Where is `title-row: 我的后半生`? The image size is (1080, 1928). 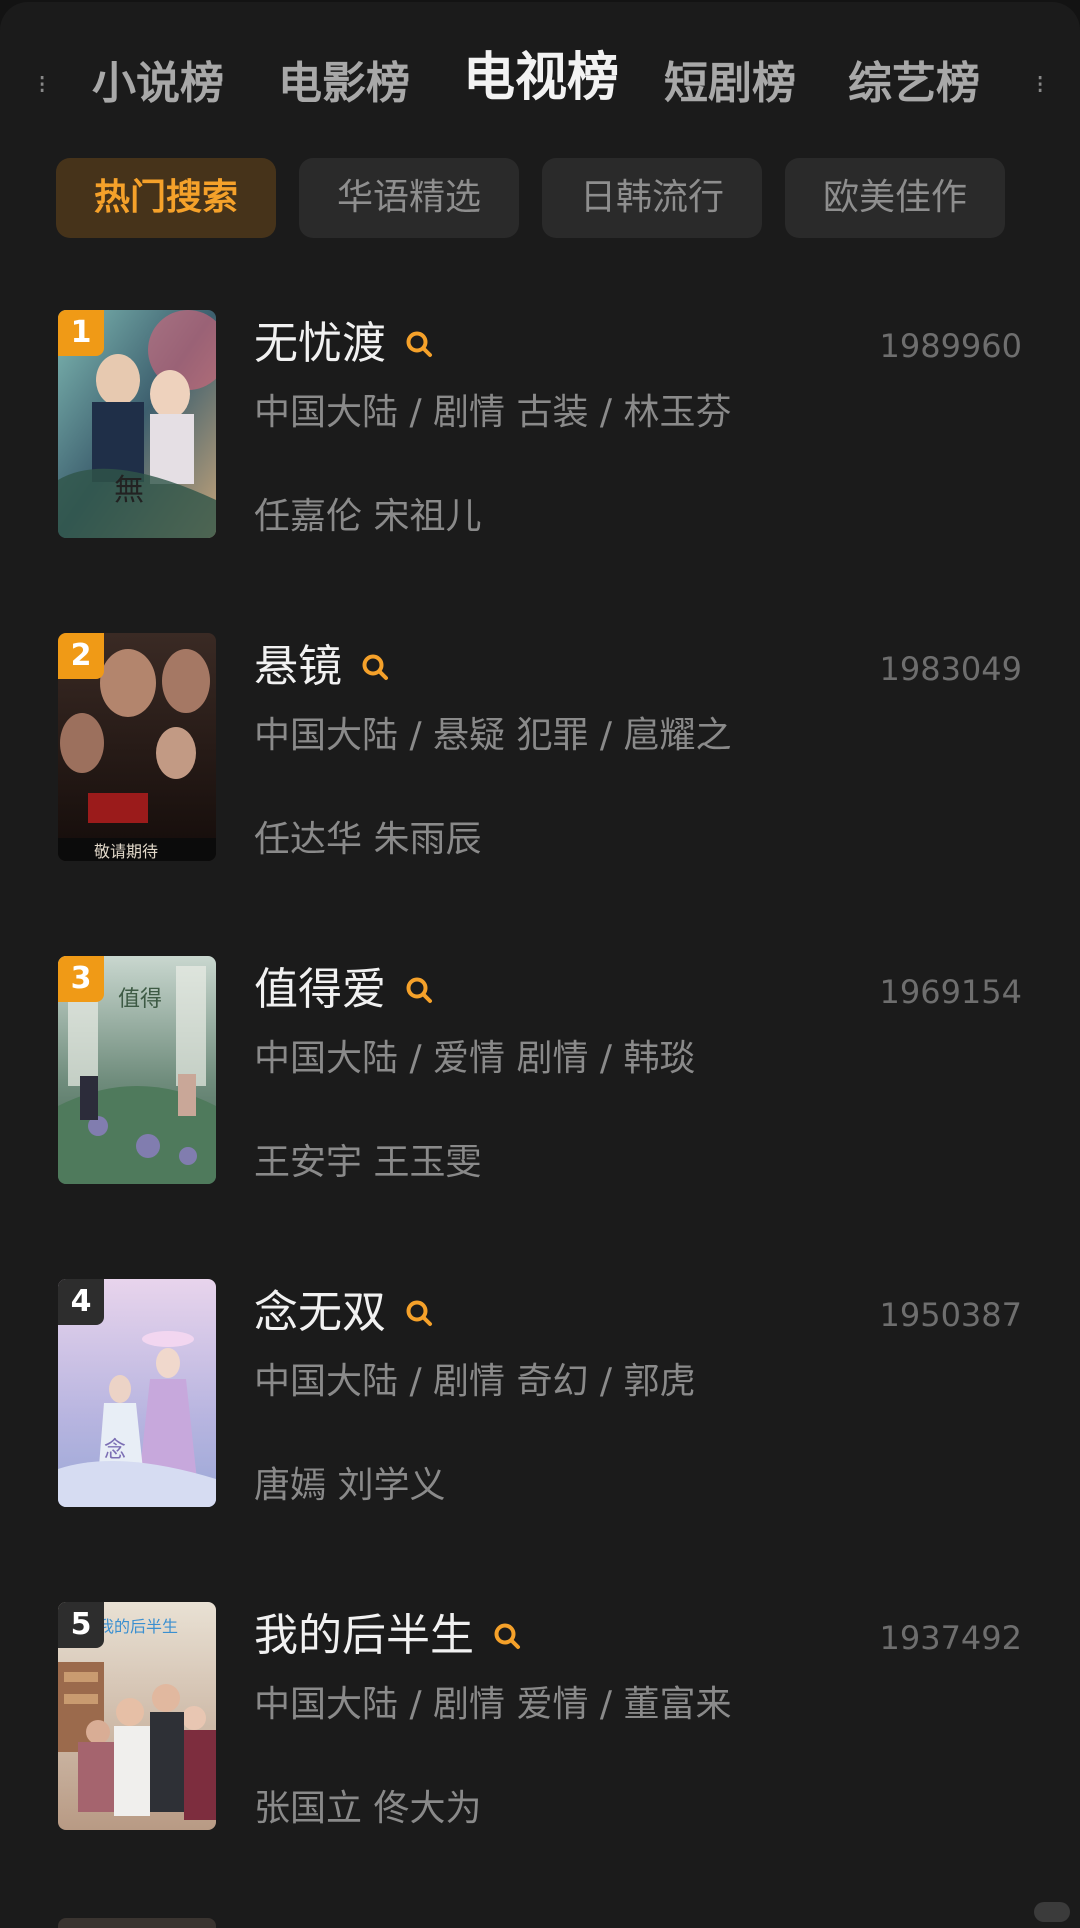
title-row: 我的后半生 is located at coordinates (388, 1636).